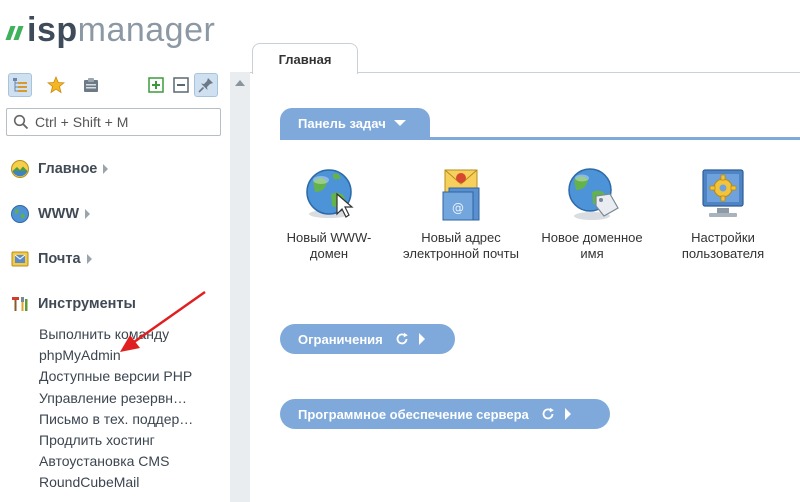 The height and width of the screenshot is (502, 800). Describe the element at coordinates (461, 245) in the screenshot. I see `task-label: Новый адрес электронной почты` at that location.